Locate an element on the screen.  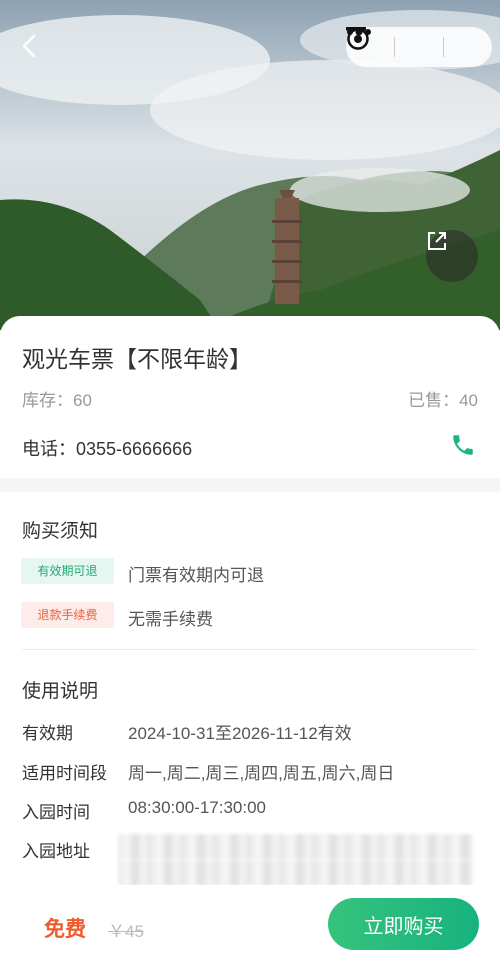
validity-value: 2024-10-31至2026-11-12有效 is located at coordinates (240, 733).